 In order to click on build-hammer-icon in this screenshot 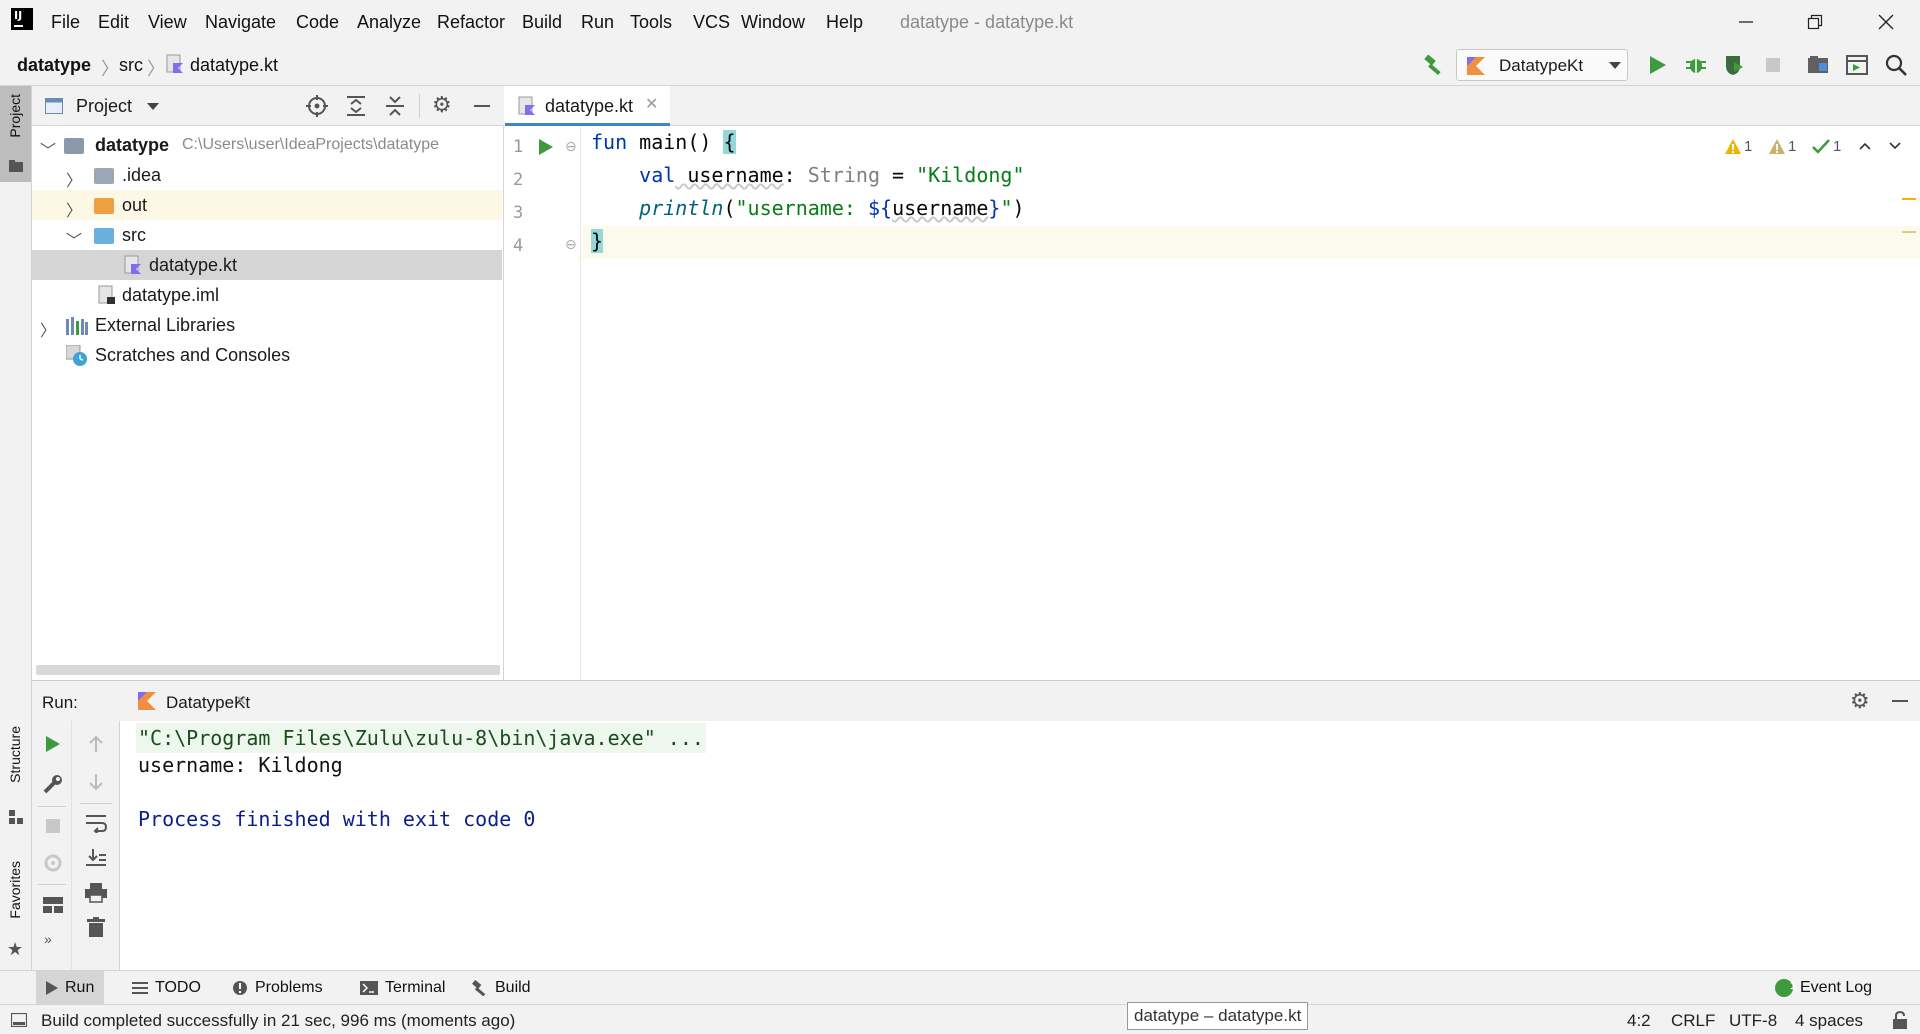, I will do `click(1434, 65)`.